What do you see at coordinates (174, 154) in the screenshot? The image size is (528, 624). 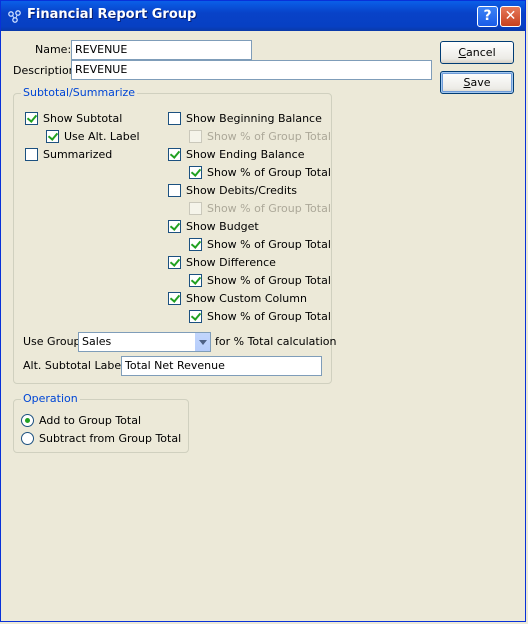 I see `show-ending-balance-checkbox` at bounding box center [174, 154].